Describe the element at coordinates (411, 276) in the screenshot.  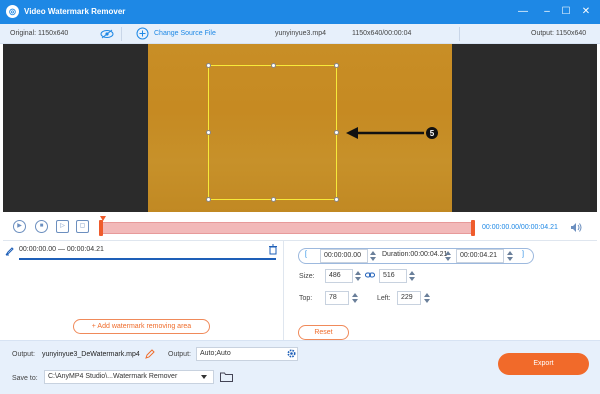
I see `height-stepper` at that location.